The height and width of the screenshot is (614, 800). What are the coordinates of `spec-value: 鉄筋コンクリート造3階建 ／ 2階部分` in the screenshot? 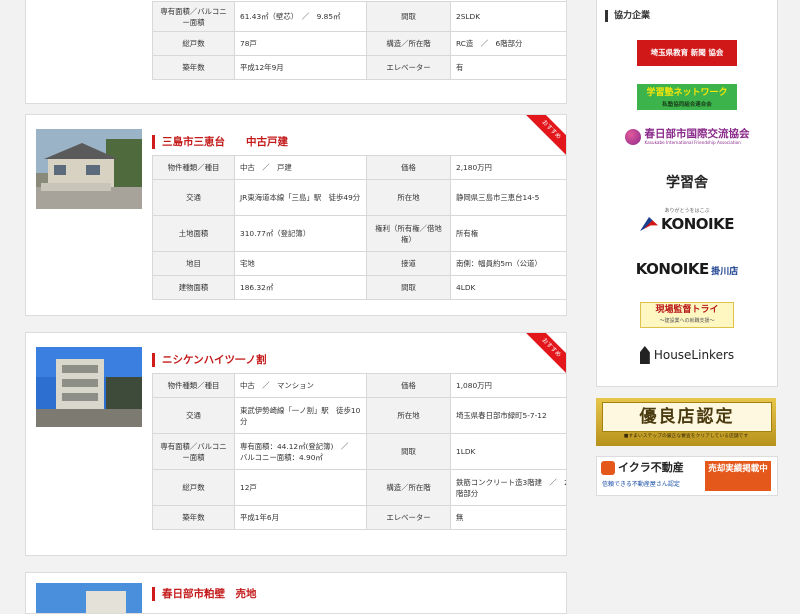 It's located at (508, 487).